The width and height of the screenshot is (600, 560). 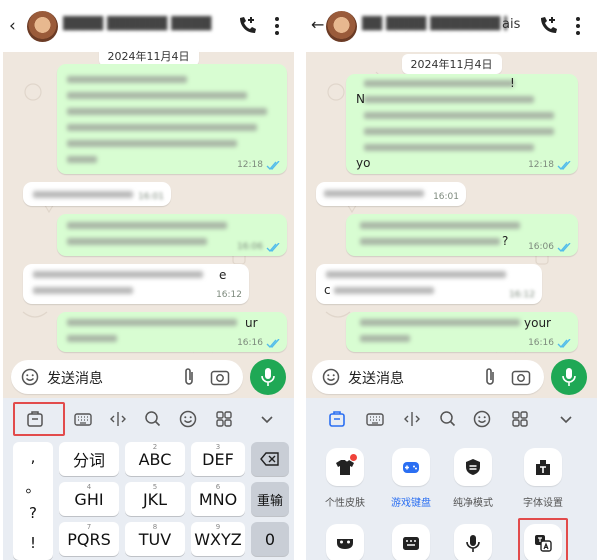 What do you see at coordinates (462, 235) in the screenshot?
I see `outgoing-message: ? 16:06` at bounding box center [462, 235].